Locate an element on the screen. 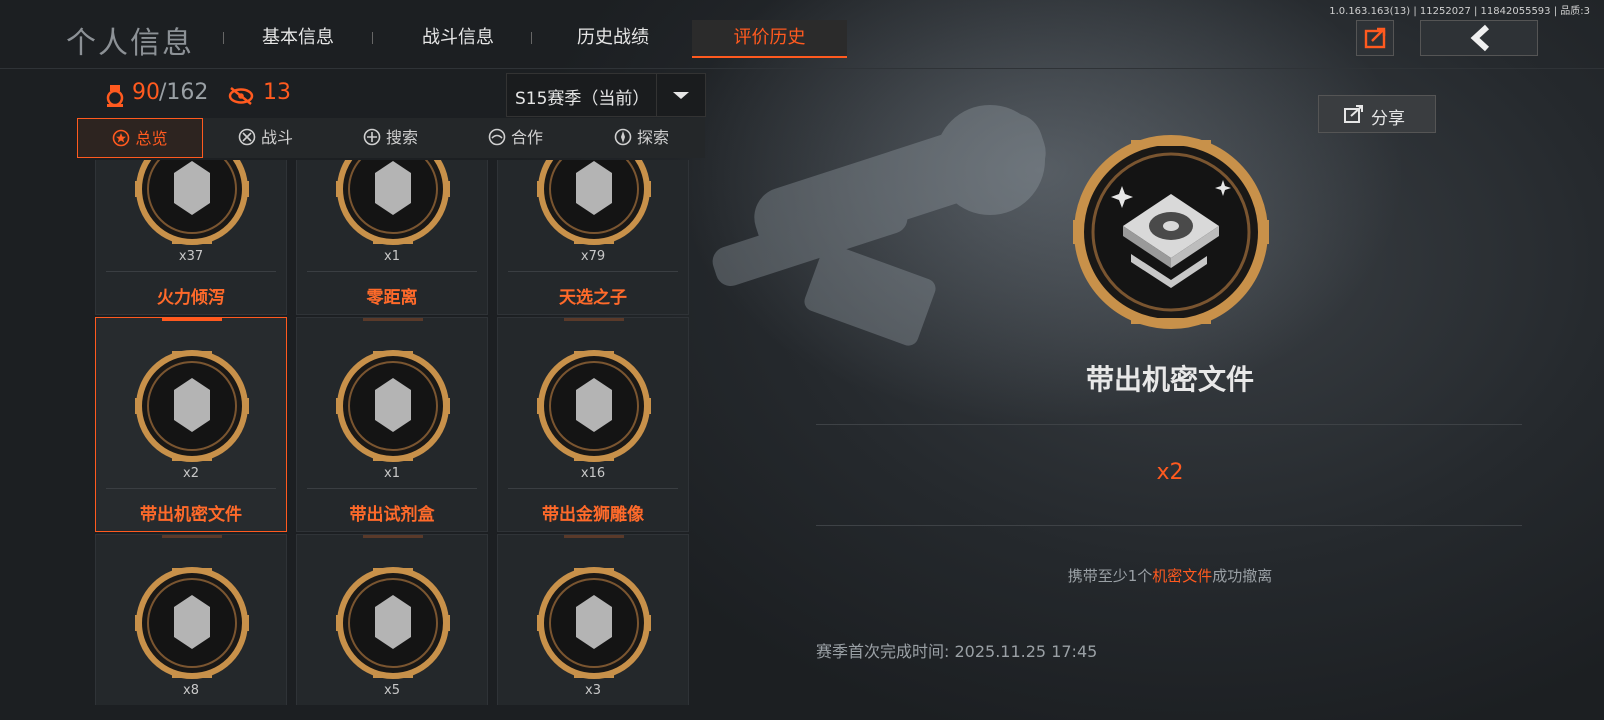  tab-basic-info: 基本信息 is located at coordinates (298, 38).